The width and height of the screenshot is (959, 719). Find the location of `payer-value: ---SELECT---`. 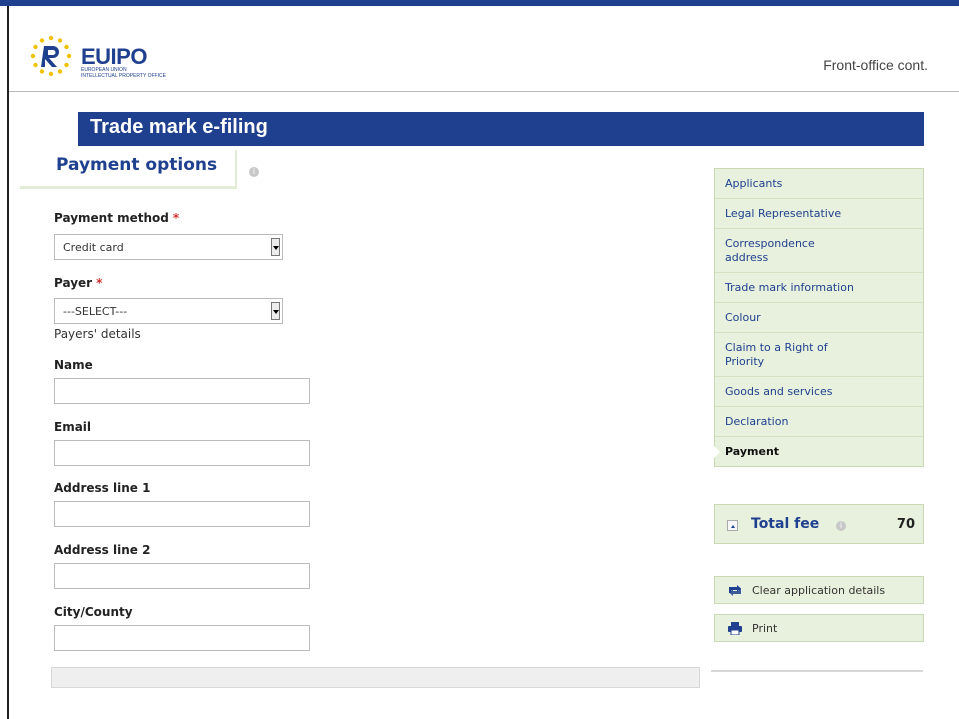

payer-value: ---SELECT--- is located at coordinates (95, 311).